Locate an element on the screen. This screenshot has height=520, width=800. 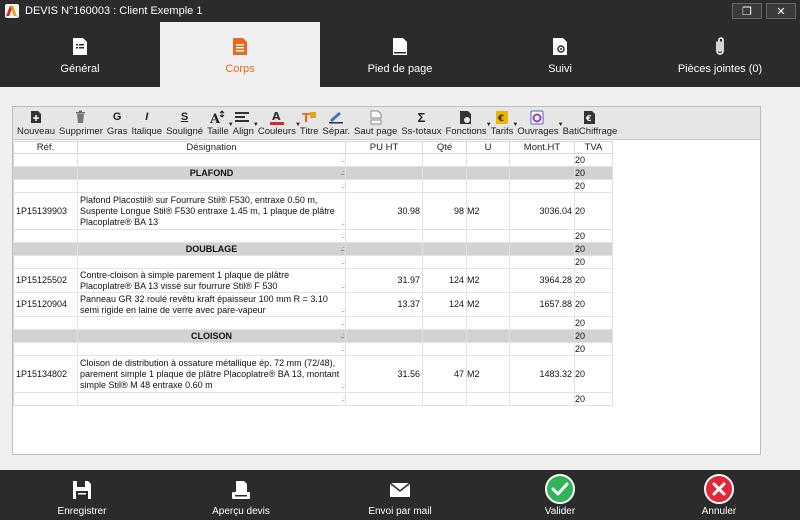
tab-general: Général is located at coordinates (80, 54).